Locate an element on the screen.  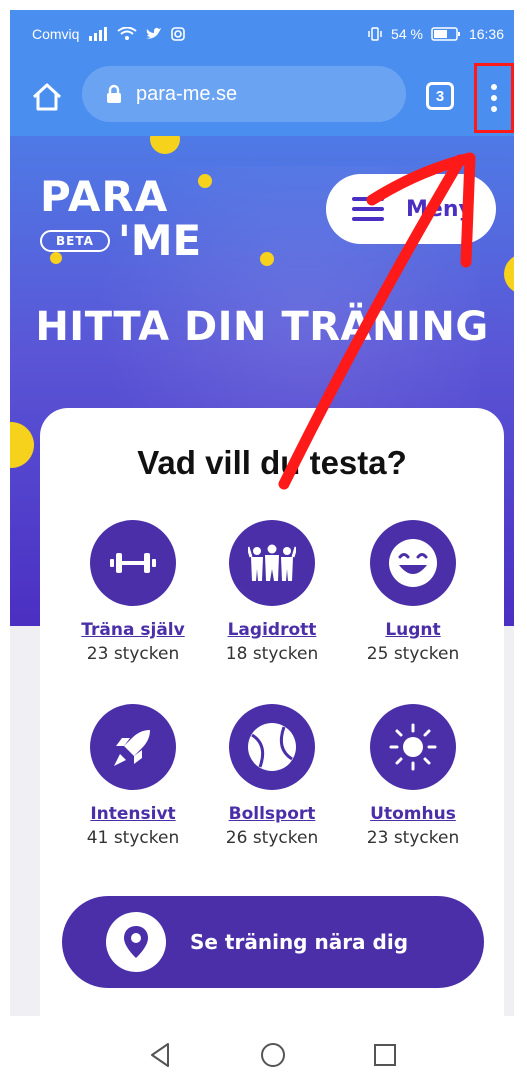
browser-menu-button is located at coordinates (494, 98).